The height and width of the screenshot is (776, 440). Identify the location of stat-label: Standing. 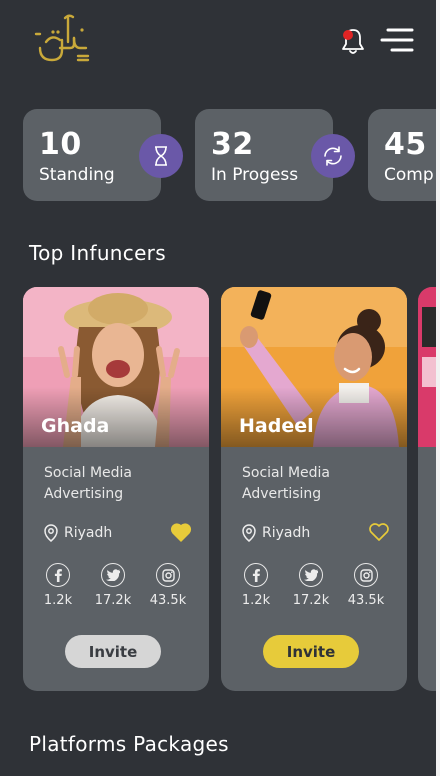
(77, 175).